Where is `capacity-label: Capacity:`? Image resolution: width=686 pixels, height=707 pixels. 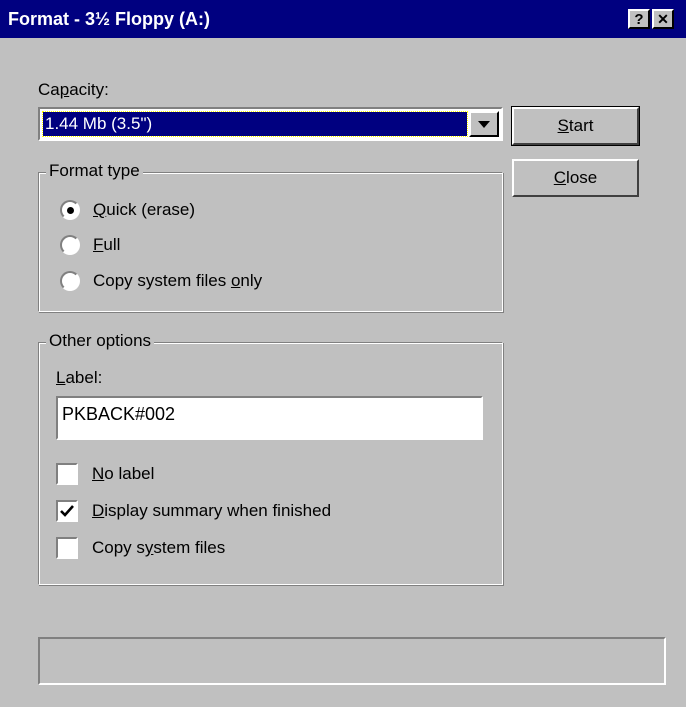
capacity-label: Capacity: is located at coordinates (73, 89).